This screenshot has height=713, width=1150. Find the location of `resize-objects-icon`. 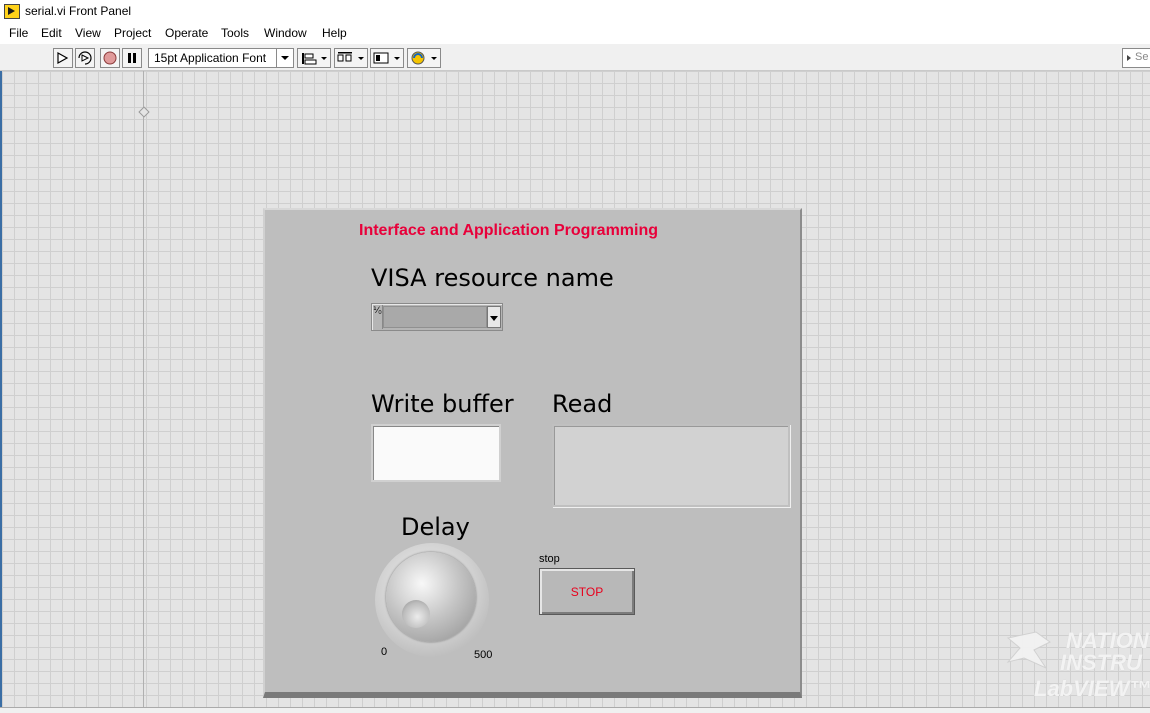

resize-objects-icon is located at coordinates (386, 58).